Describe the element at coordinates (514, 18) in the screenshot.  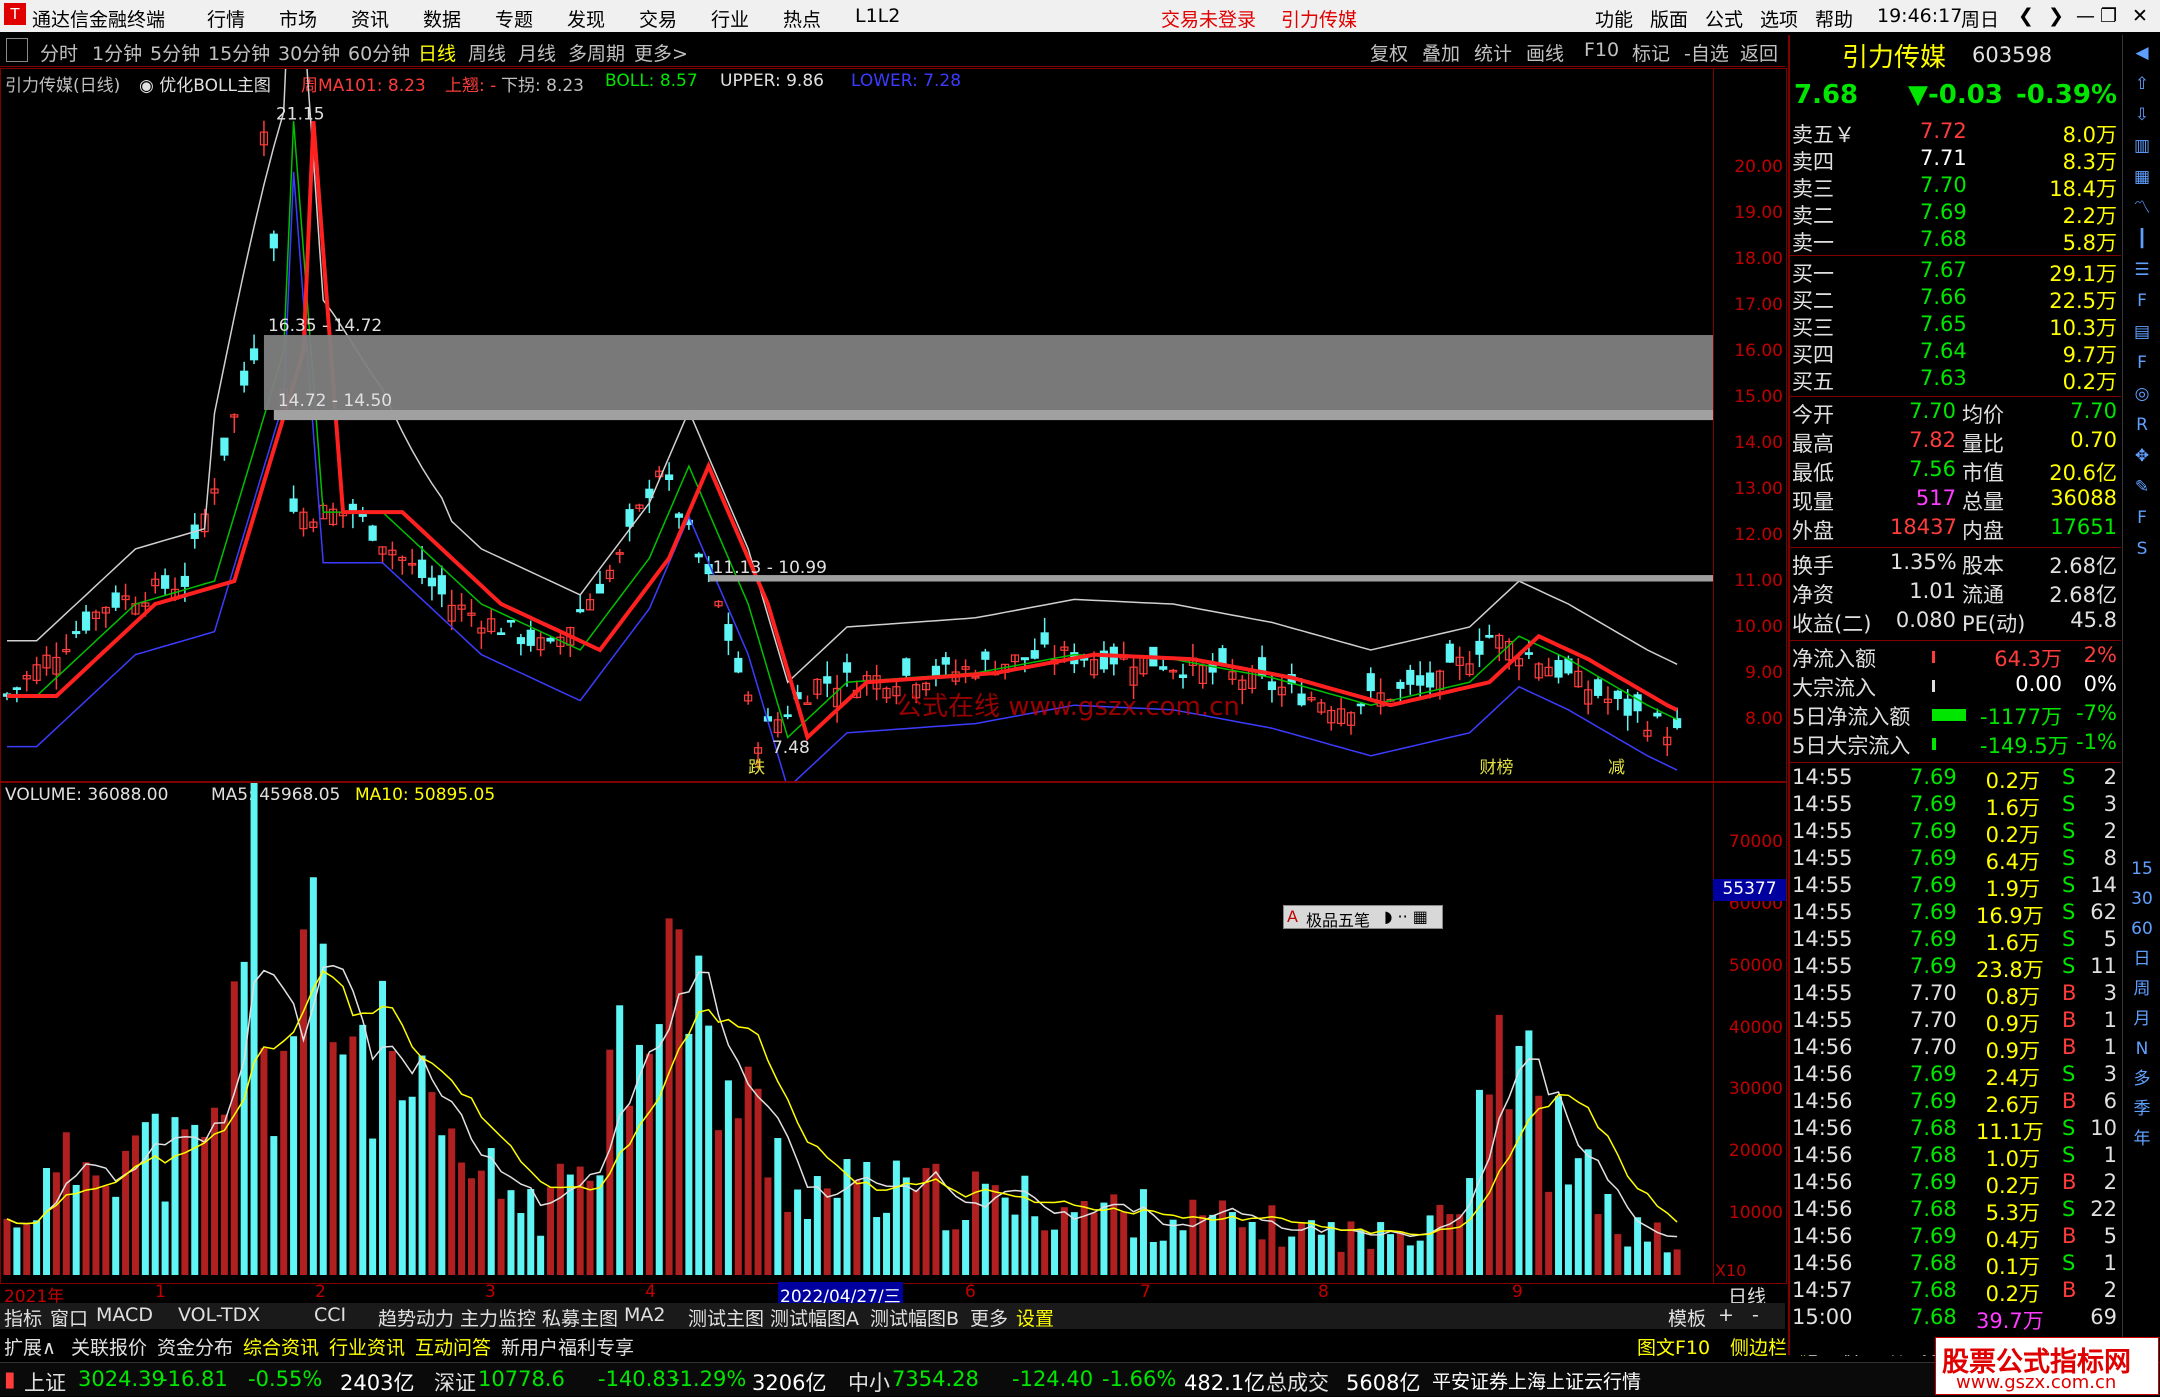
I see `menu-item-zhuanti: 专题` at that location.